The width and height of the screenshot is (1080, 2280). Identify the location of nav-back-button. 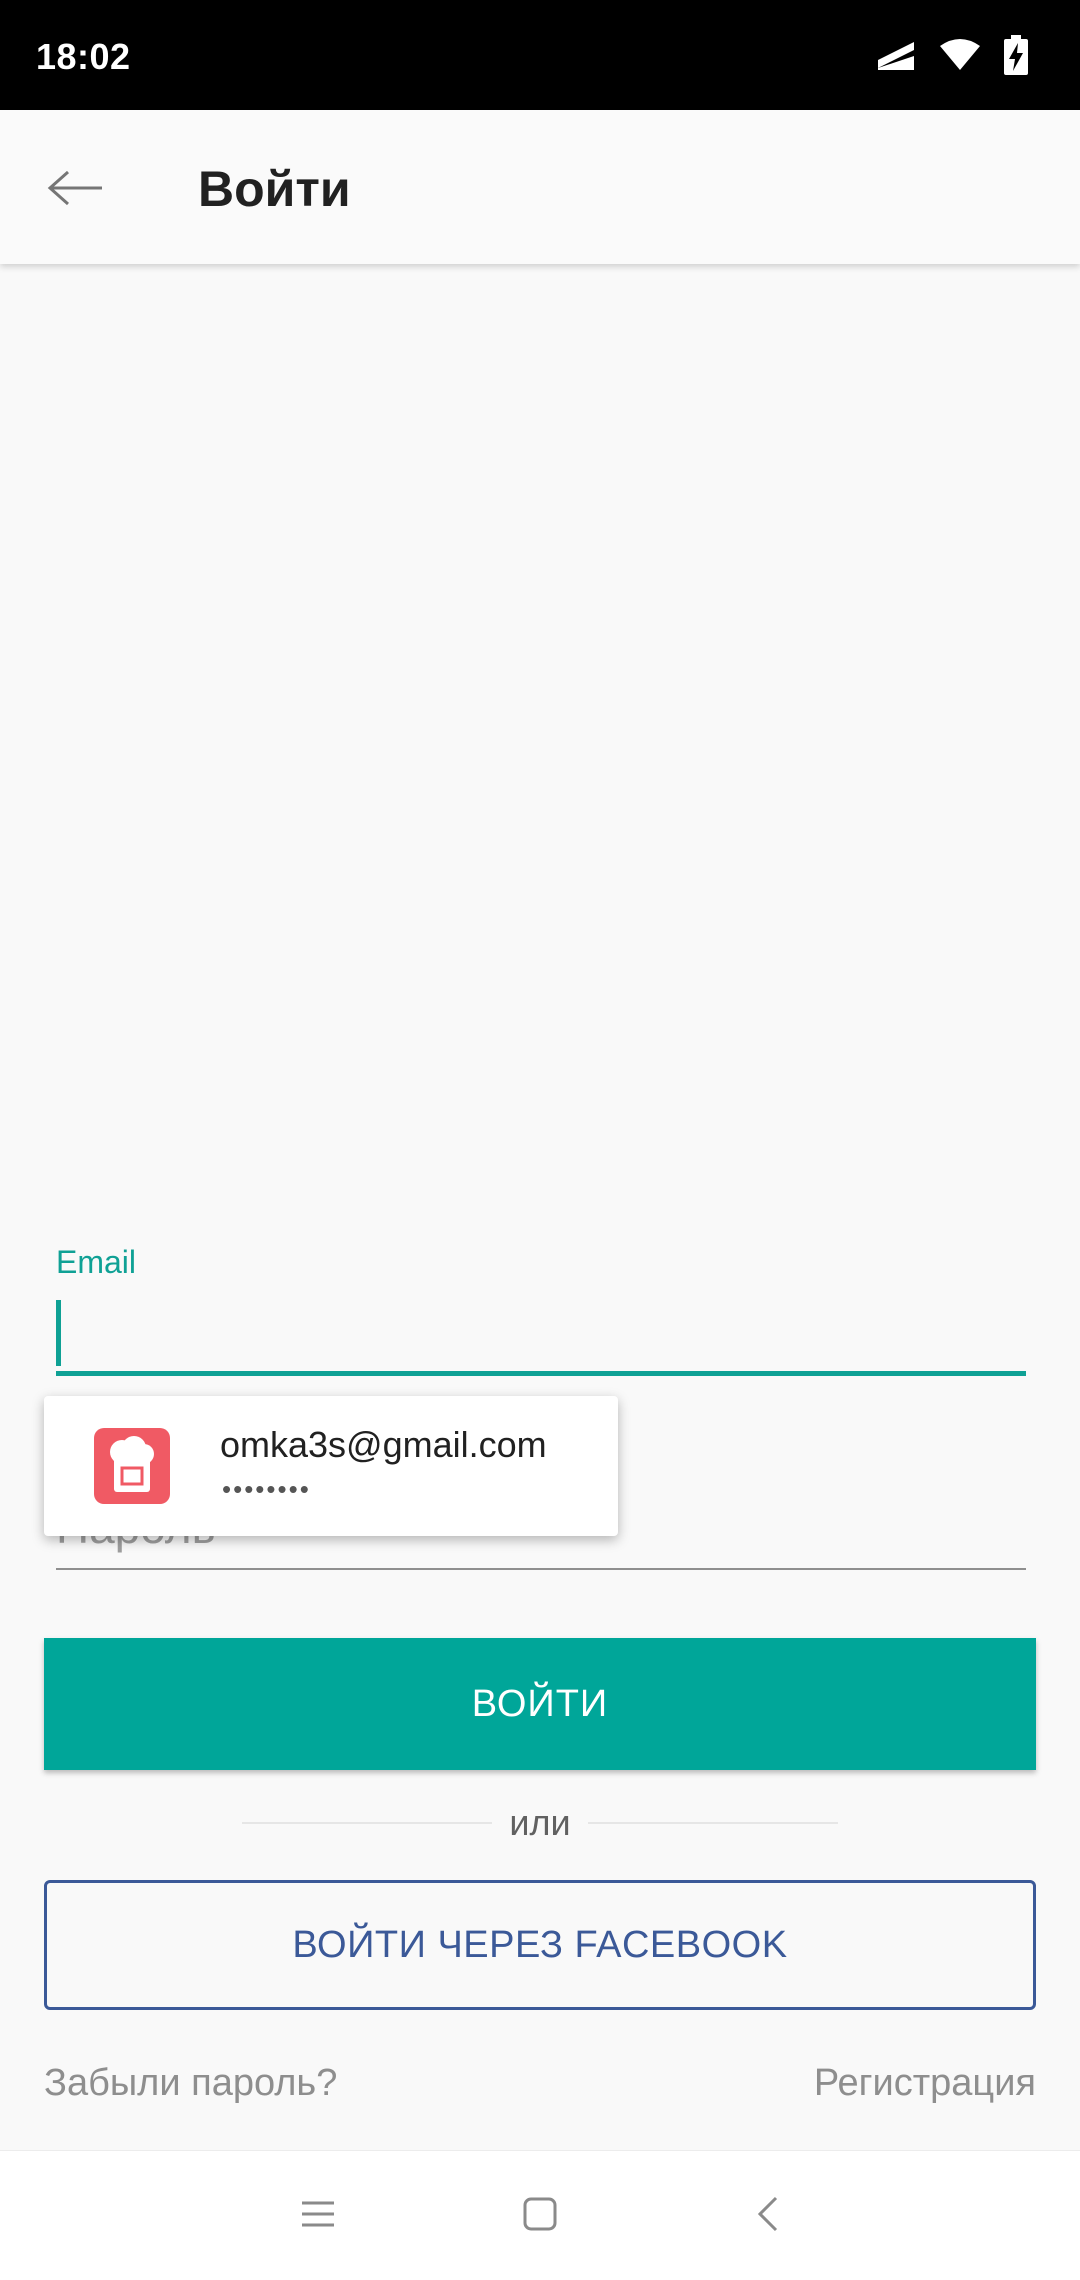
(768, 2216).